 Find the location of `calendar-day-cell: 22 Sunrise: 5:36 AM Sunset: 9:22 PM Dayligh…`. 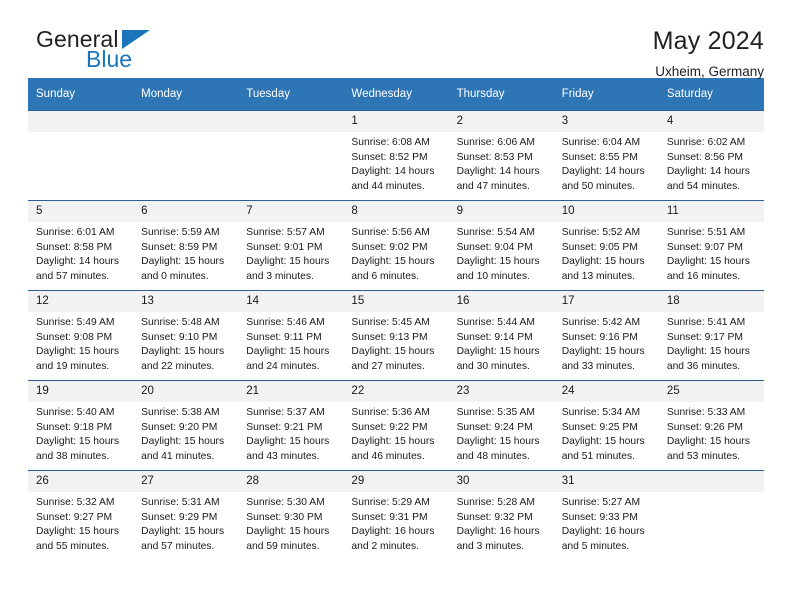

calendar-day-cell: 22 Sunrise: 5:36 AM Sunset: 9:22 PM Dayligh… is located at coordinates (396, 425).